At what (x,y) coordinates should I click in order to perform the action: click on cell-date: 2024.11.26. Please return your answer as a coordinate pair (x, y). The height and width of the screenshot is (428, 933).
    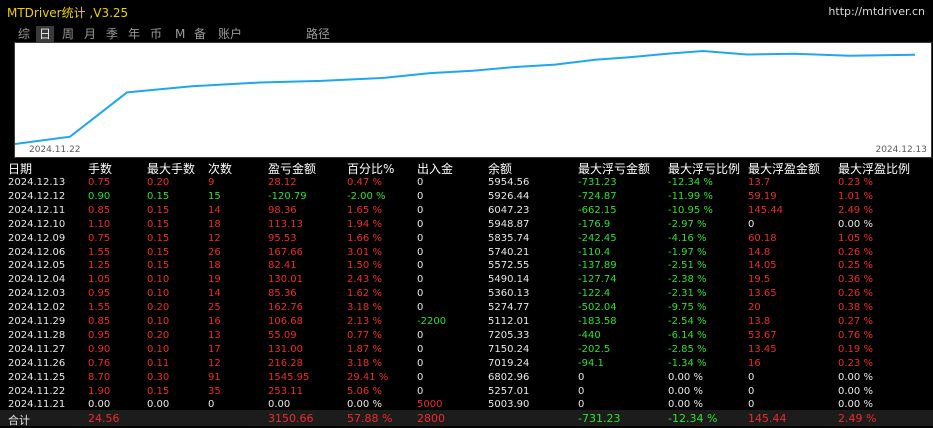
    Looking at the image, I should click on (37, 363).